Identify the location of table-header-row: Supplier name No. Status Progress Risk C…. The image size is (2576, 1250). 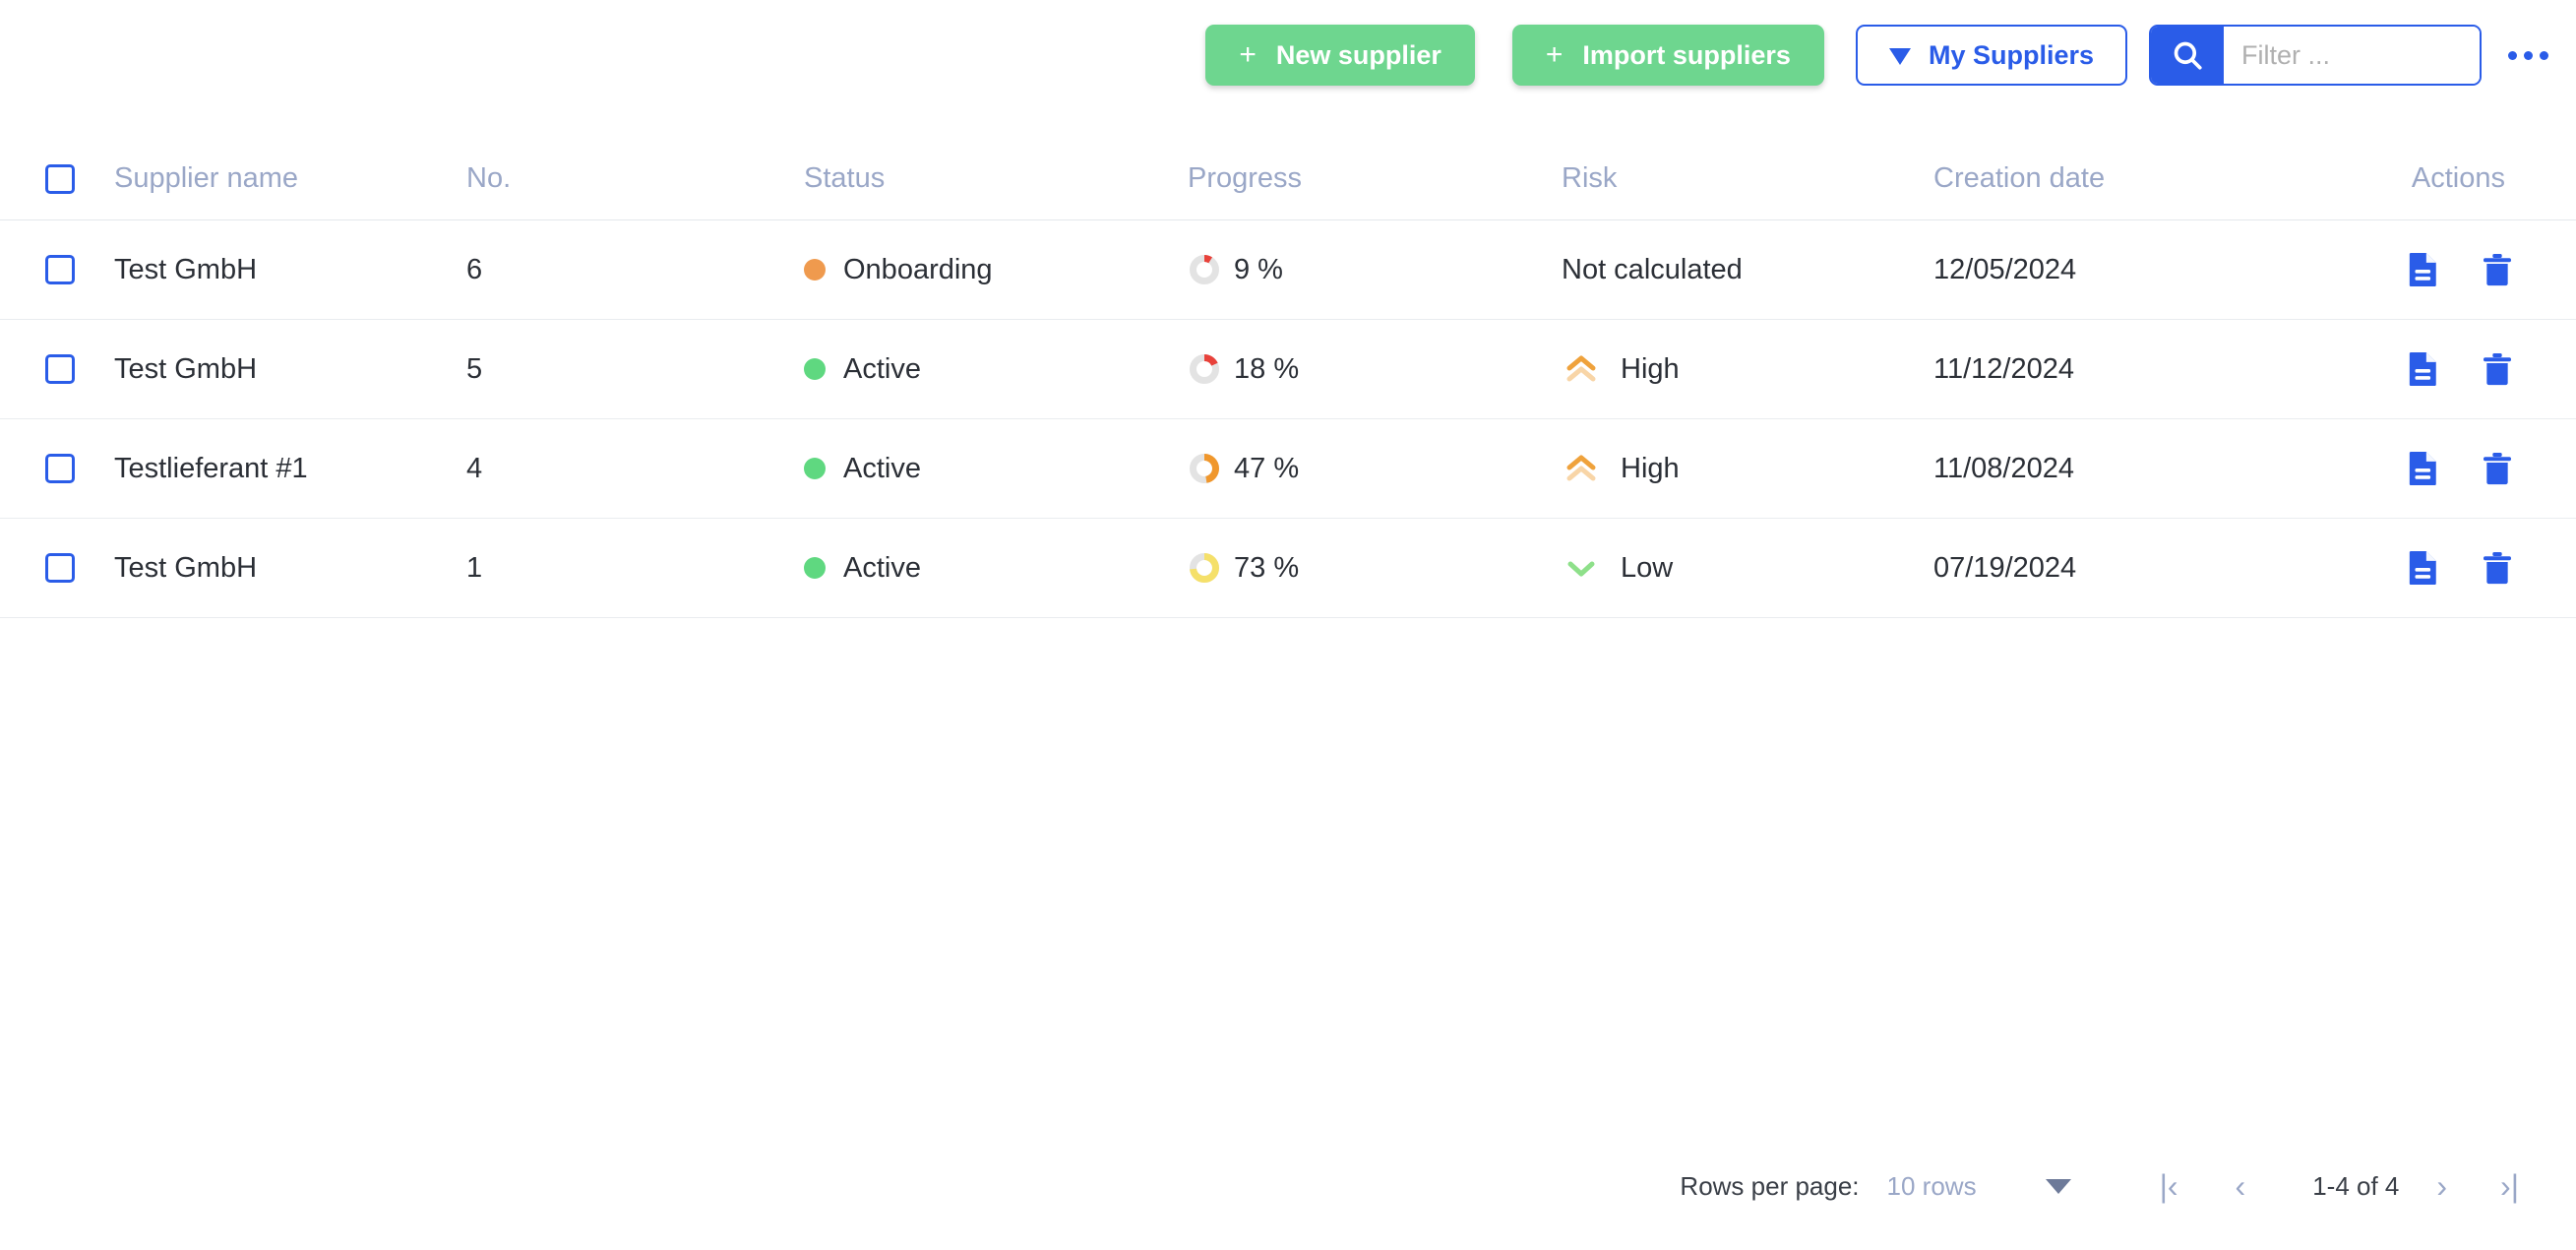
(1288, 179).